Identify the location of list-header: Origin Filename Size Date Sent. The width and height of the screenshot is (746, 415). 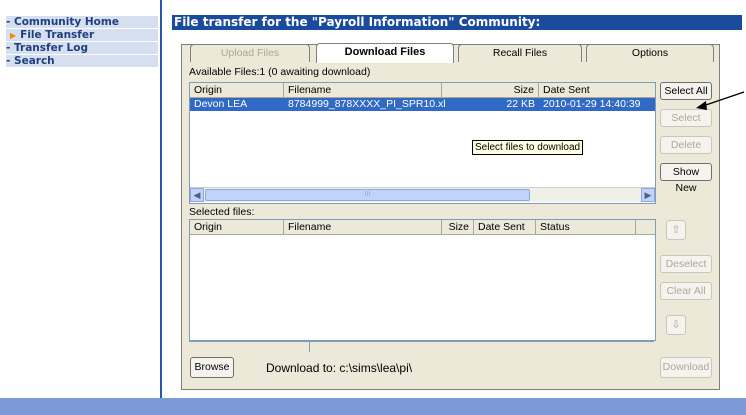
(422, 90).